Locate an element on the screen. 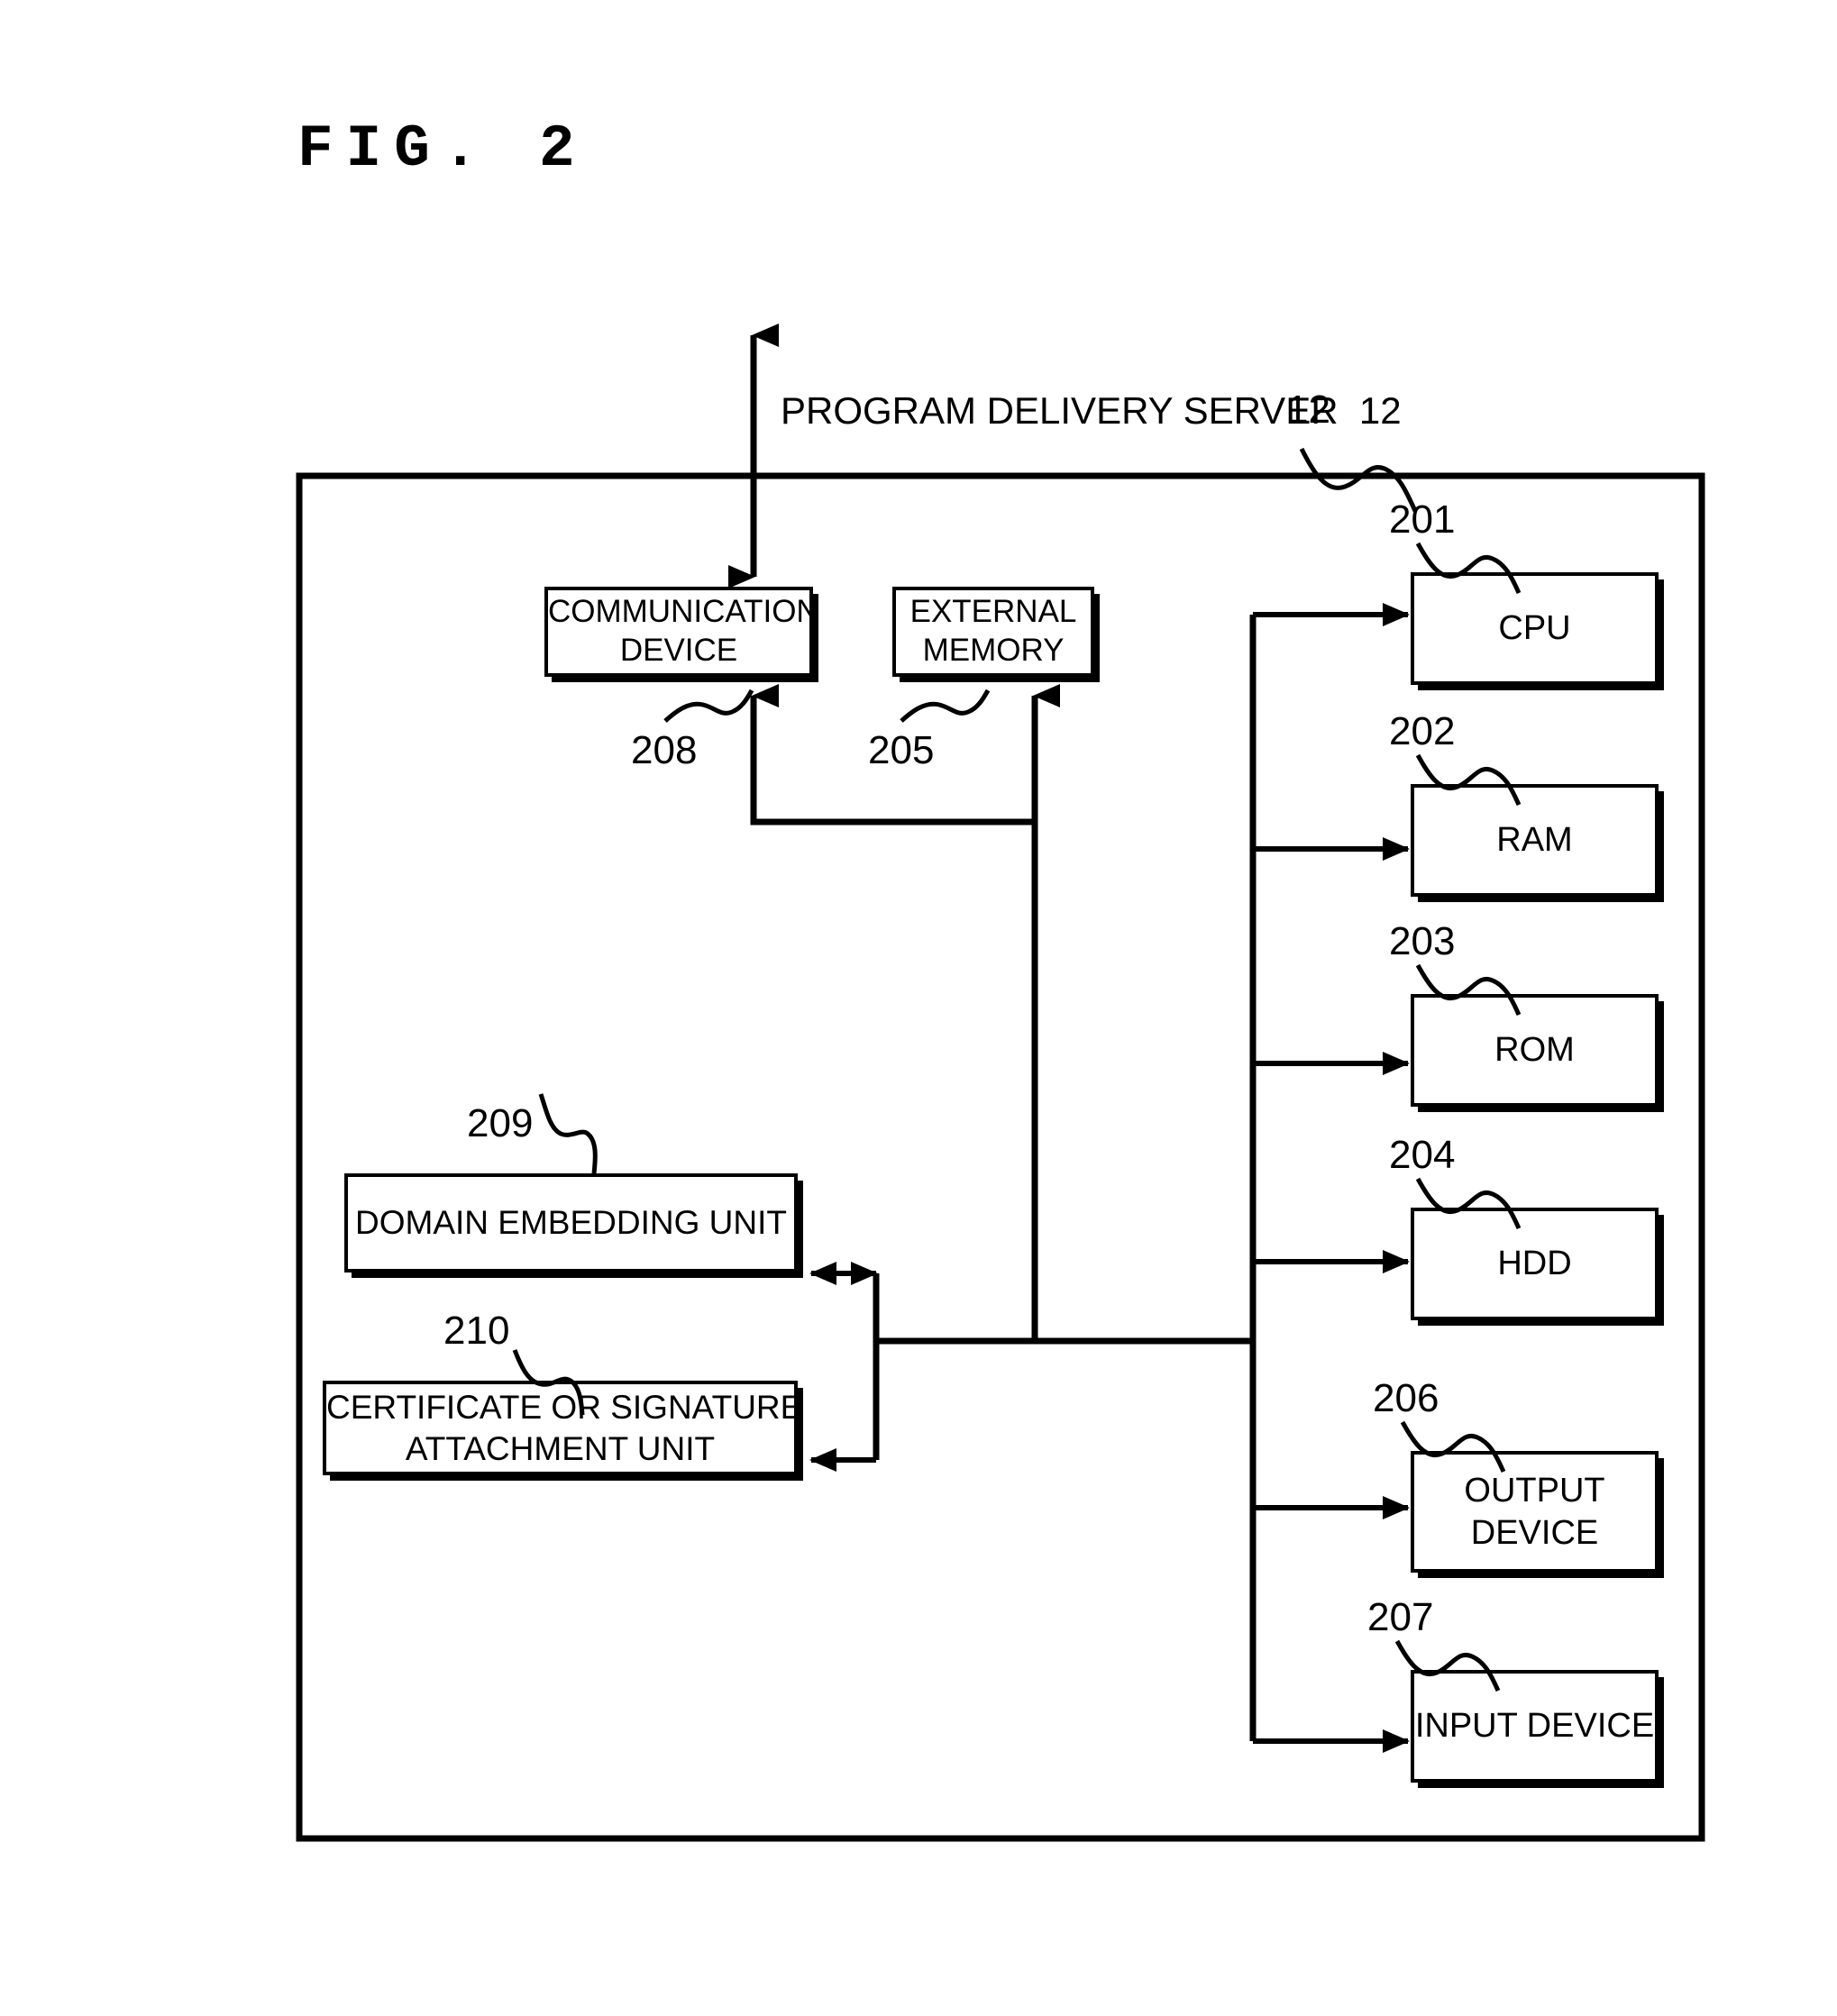 This screenshot has width=1837, height=2016. block-external-memory-line1: EXTERNAL is located at coordinates (993, 612).